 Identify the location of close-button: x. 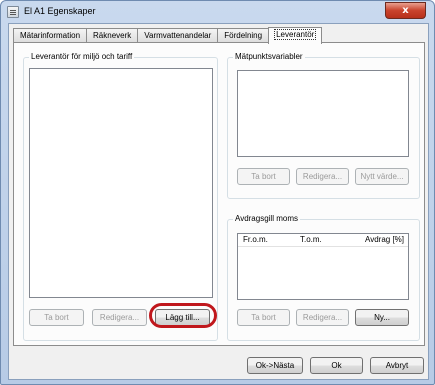
(405, 10).